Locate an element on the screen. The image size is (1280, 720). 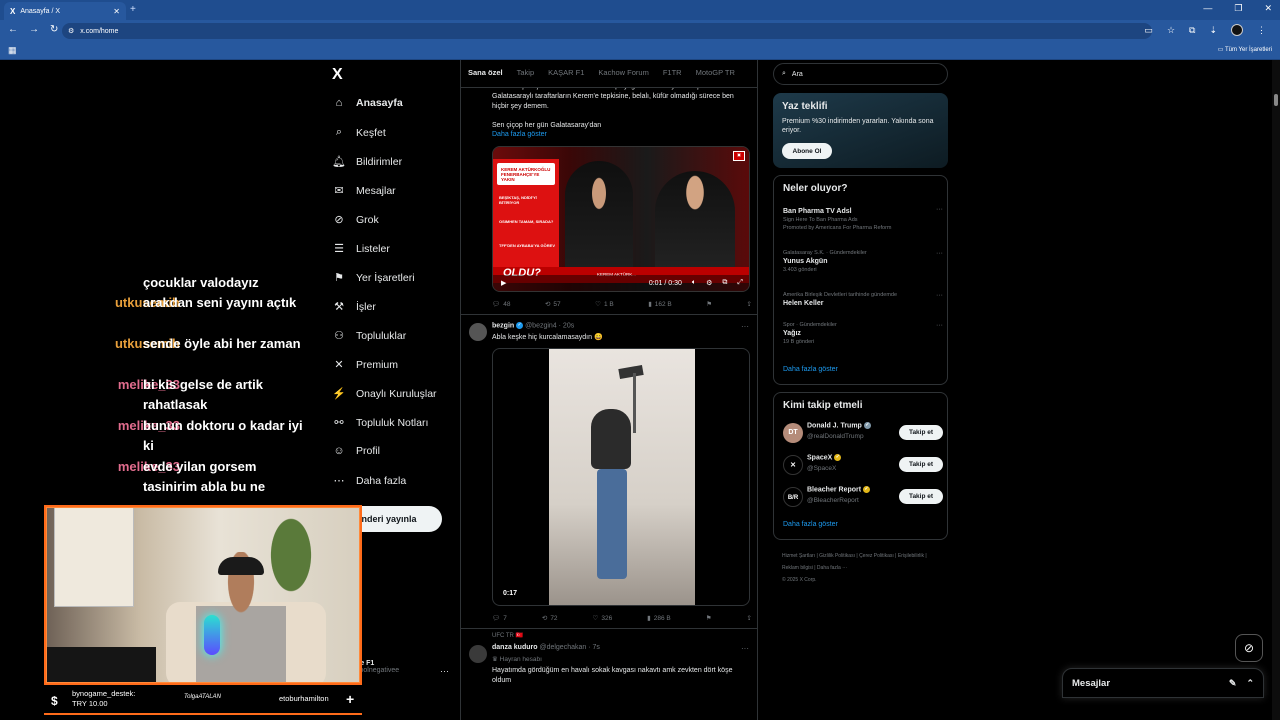
minimize-icon: — is located at coordinates (1207, 8).